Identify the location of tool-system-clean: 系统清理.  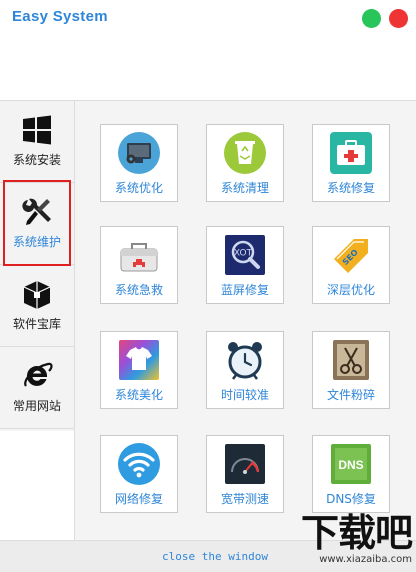
(245, 163).